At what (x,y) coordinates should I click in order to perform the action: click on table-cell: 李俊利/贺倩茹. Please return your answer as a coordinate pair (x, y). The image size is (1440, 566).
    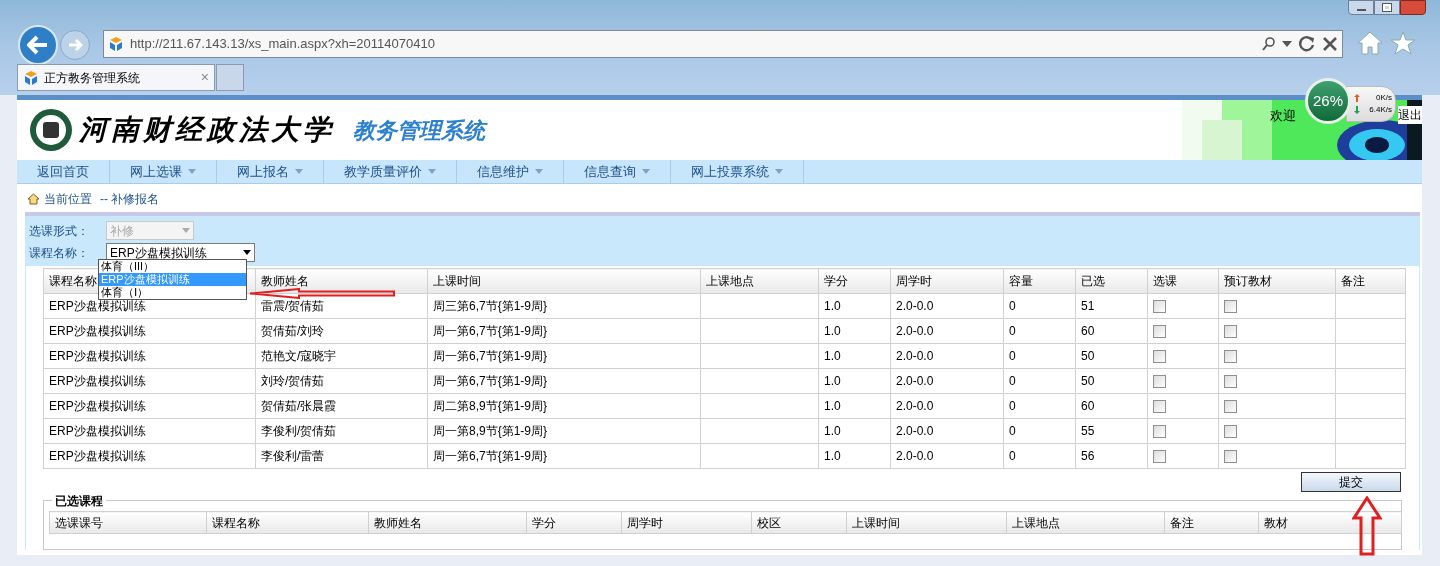
    Looking at the image, I should click on (341, 431).